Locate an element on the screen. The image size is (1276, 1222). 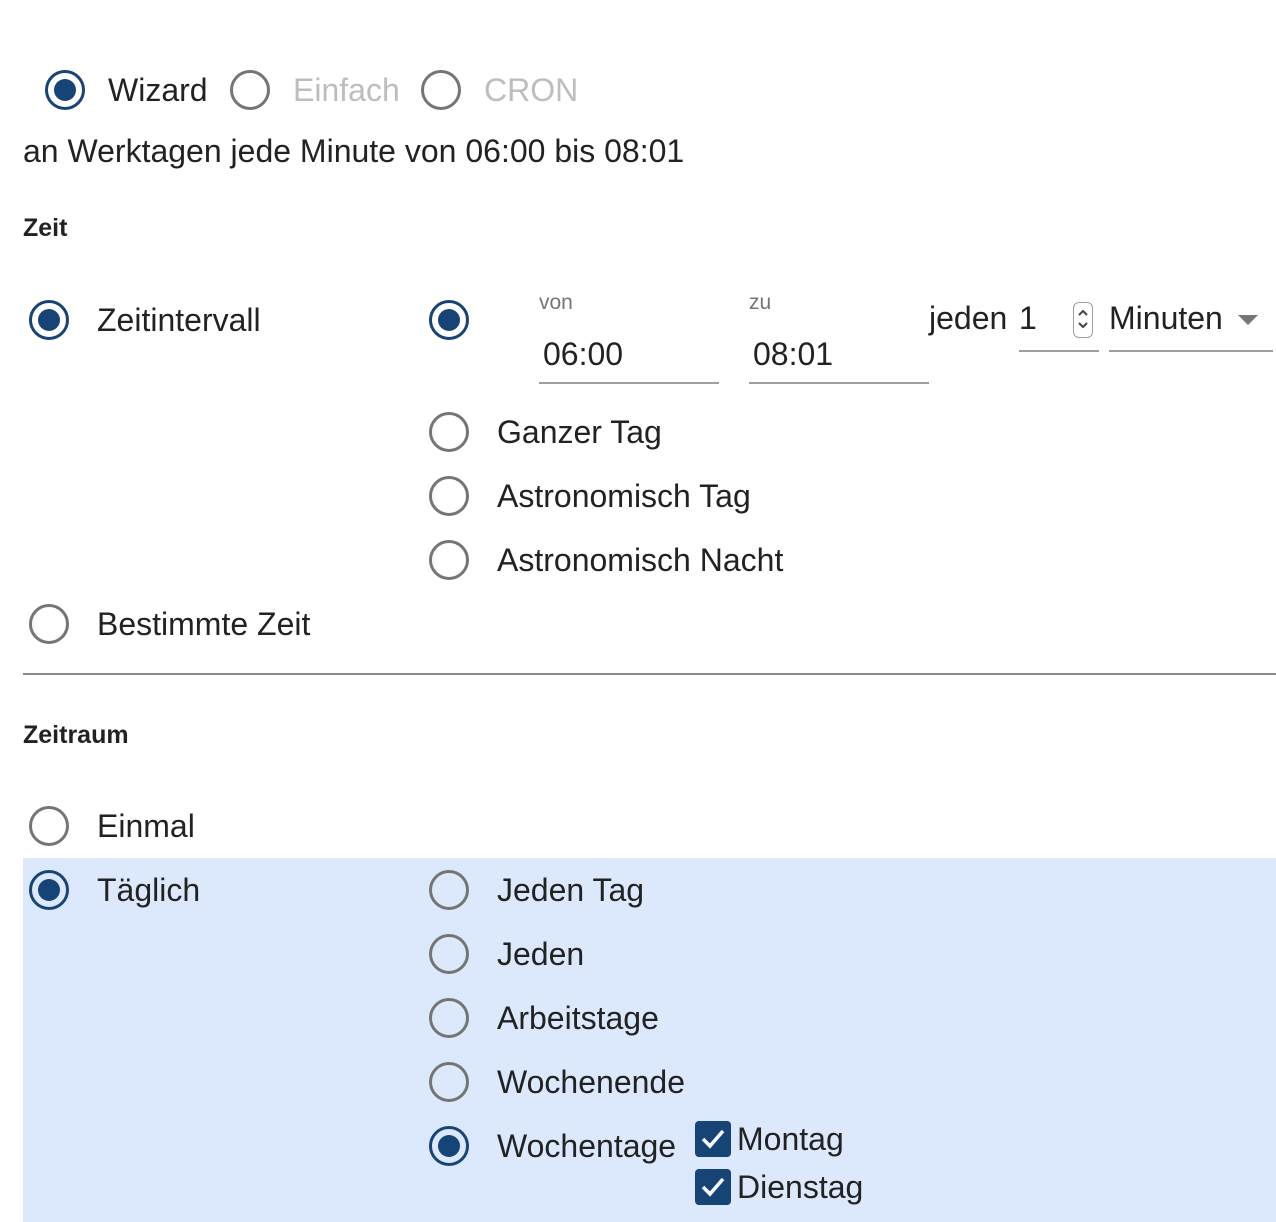
to-time-input: 08:01 is located at coordinates (793, 354).